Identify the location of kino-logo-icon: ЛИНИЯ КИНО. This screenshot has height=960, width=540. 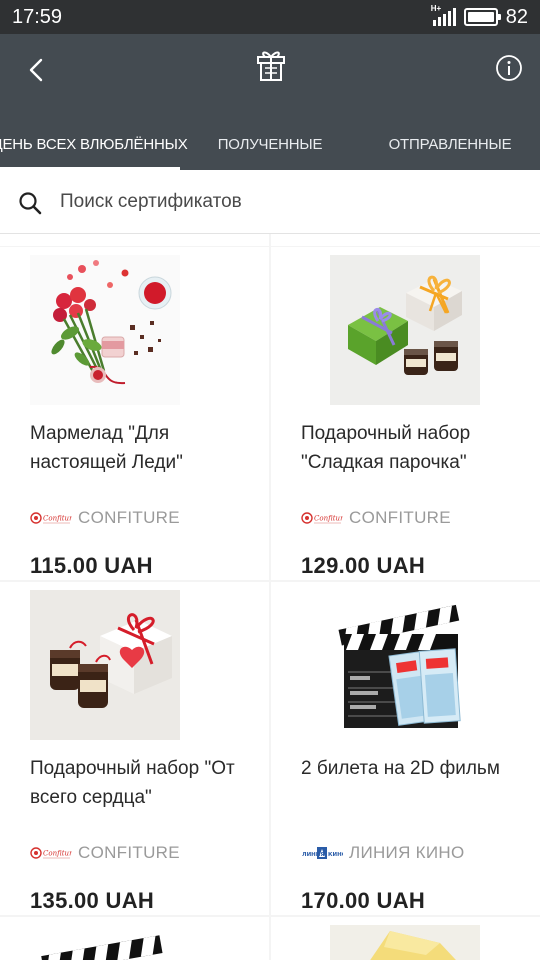
(322, 853).